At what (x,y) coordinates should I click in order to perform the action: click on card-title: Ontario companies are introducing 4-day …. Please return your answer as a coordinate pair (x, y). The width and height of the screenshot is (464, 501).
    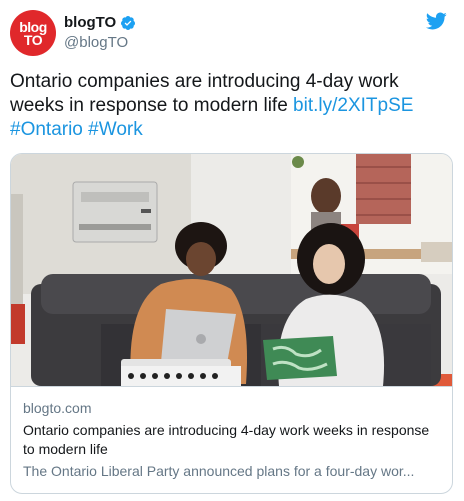
    Looking at the image, I should click on (226, 439).